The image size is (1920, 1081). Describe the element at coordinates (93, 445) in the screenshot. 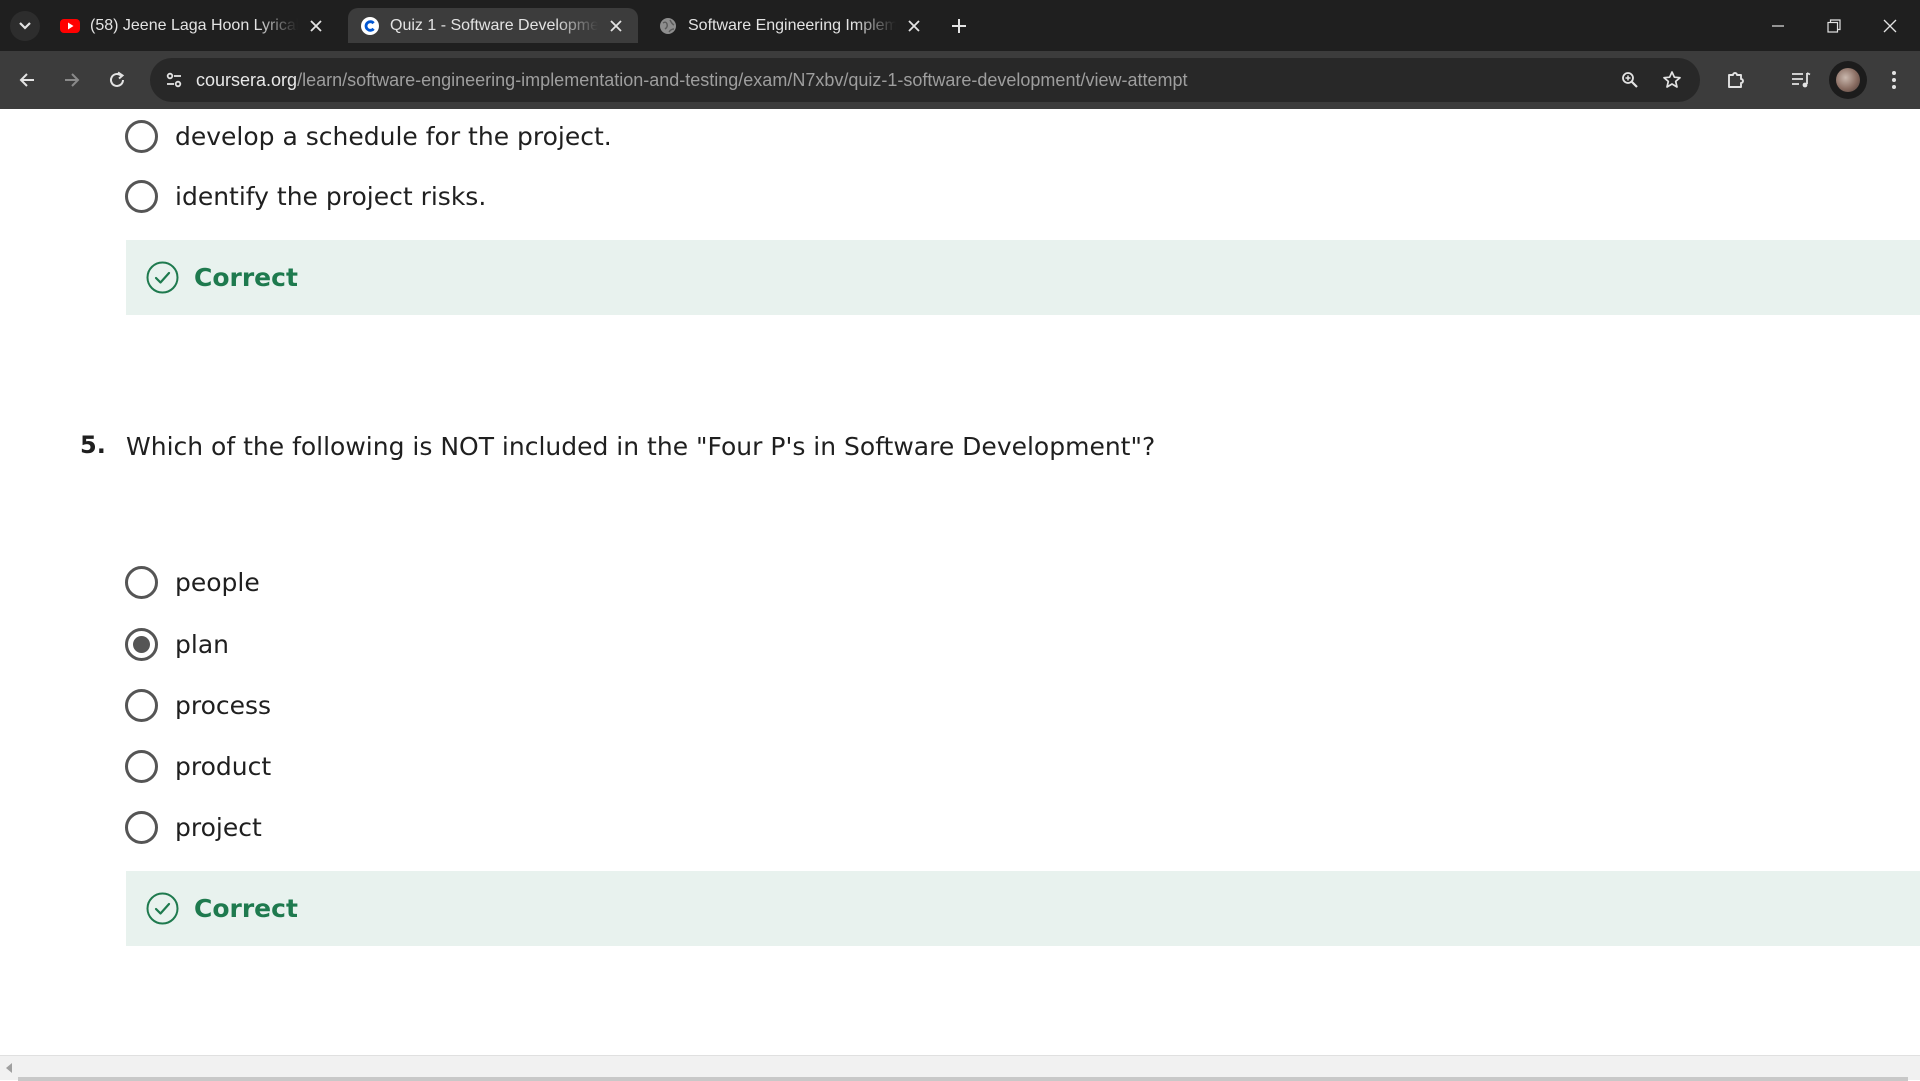

I see `question-number: 5.` at that location.